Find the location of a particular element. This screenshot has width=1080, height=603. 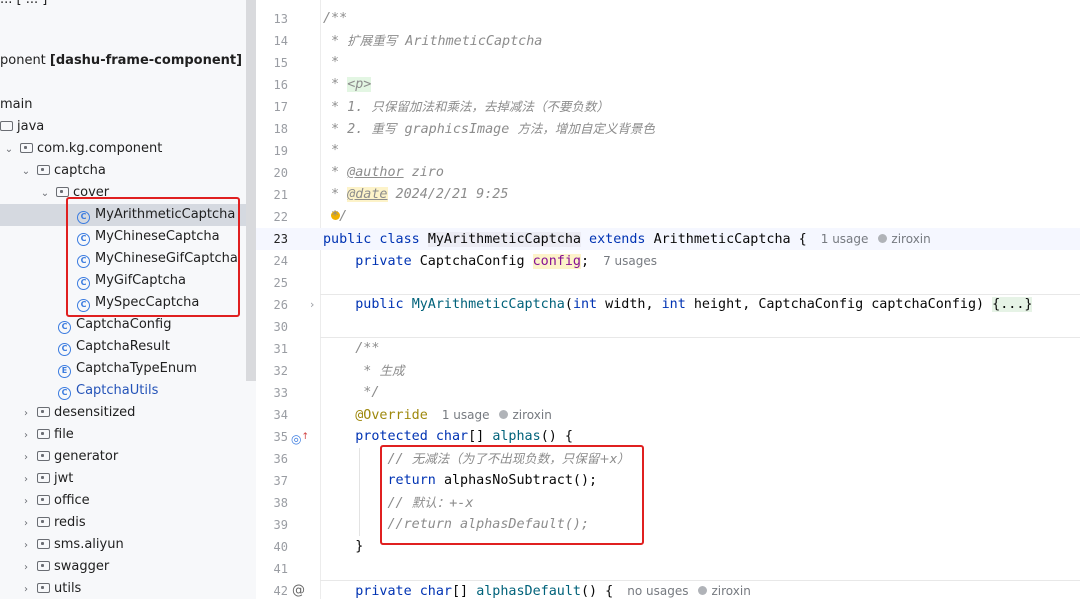

line-number: 13 is located at coordinates (280, 19).